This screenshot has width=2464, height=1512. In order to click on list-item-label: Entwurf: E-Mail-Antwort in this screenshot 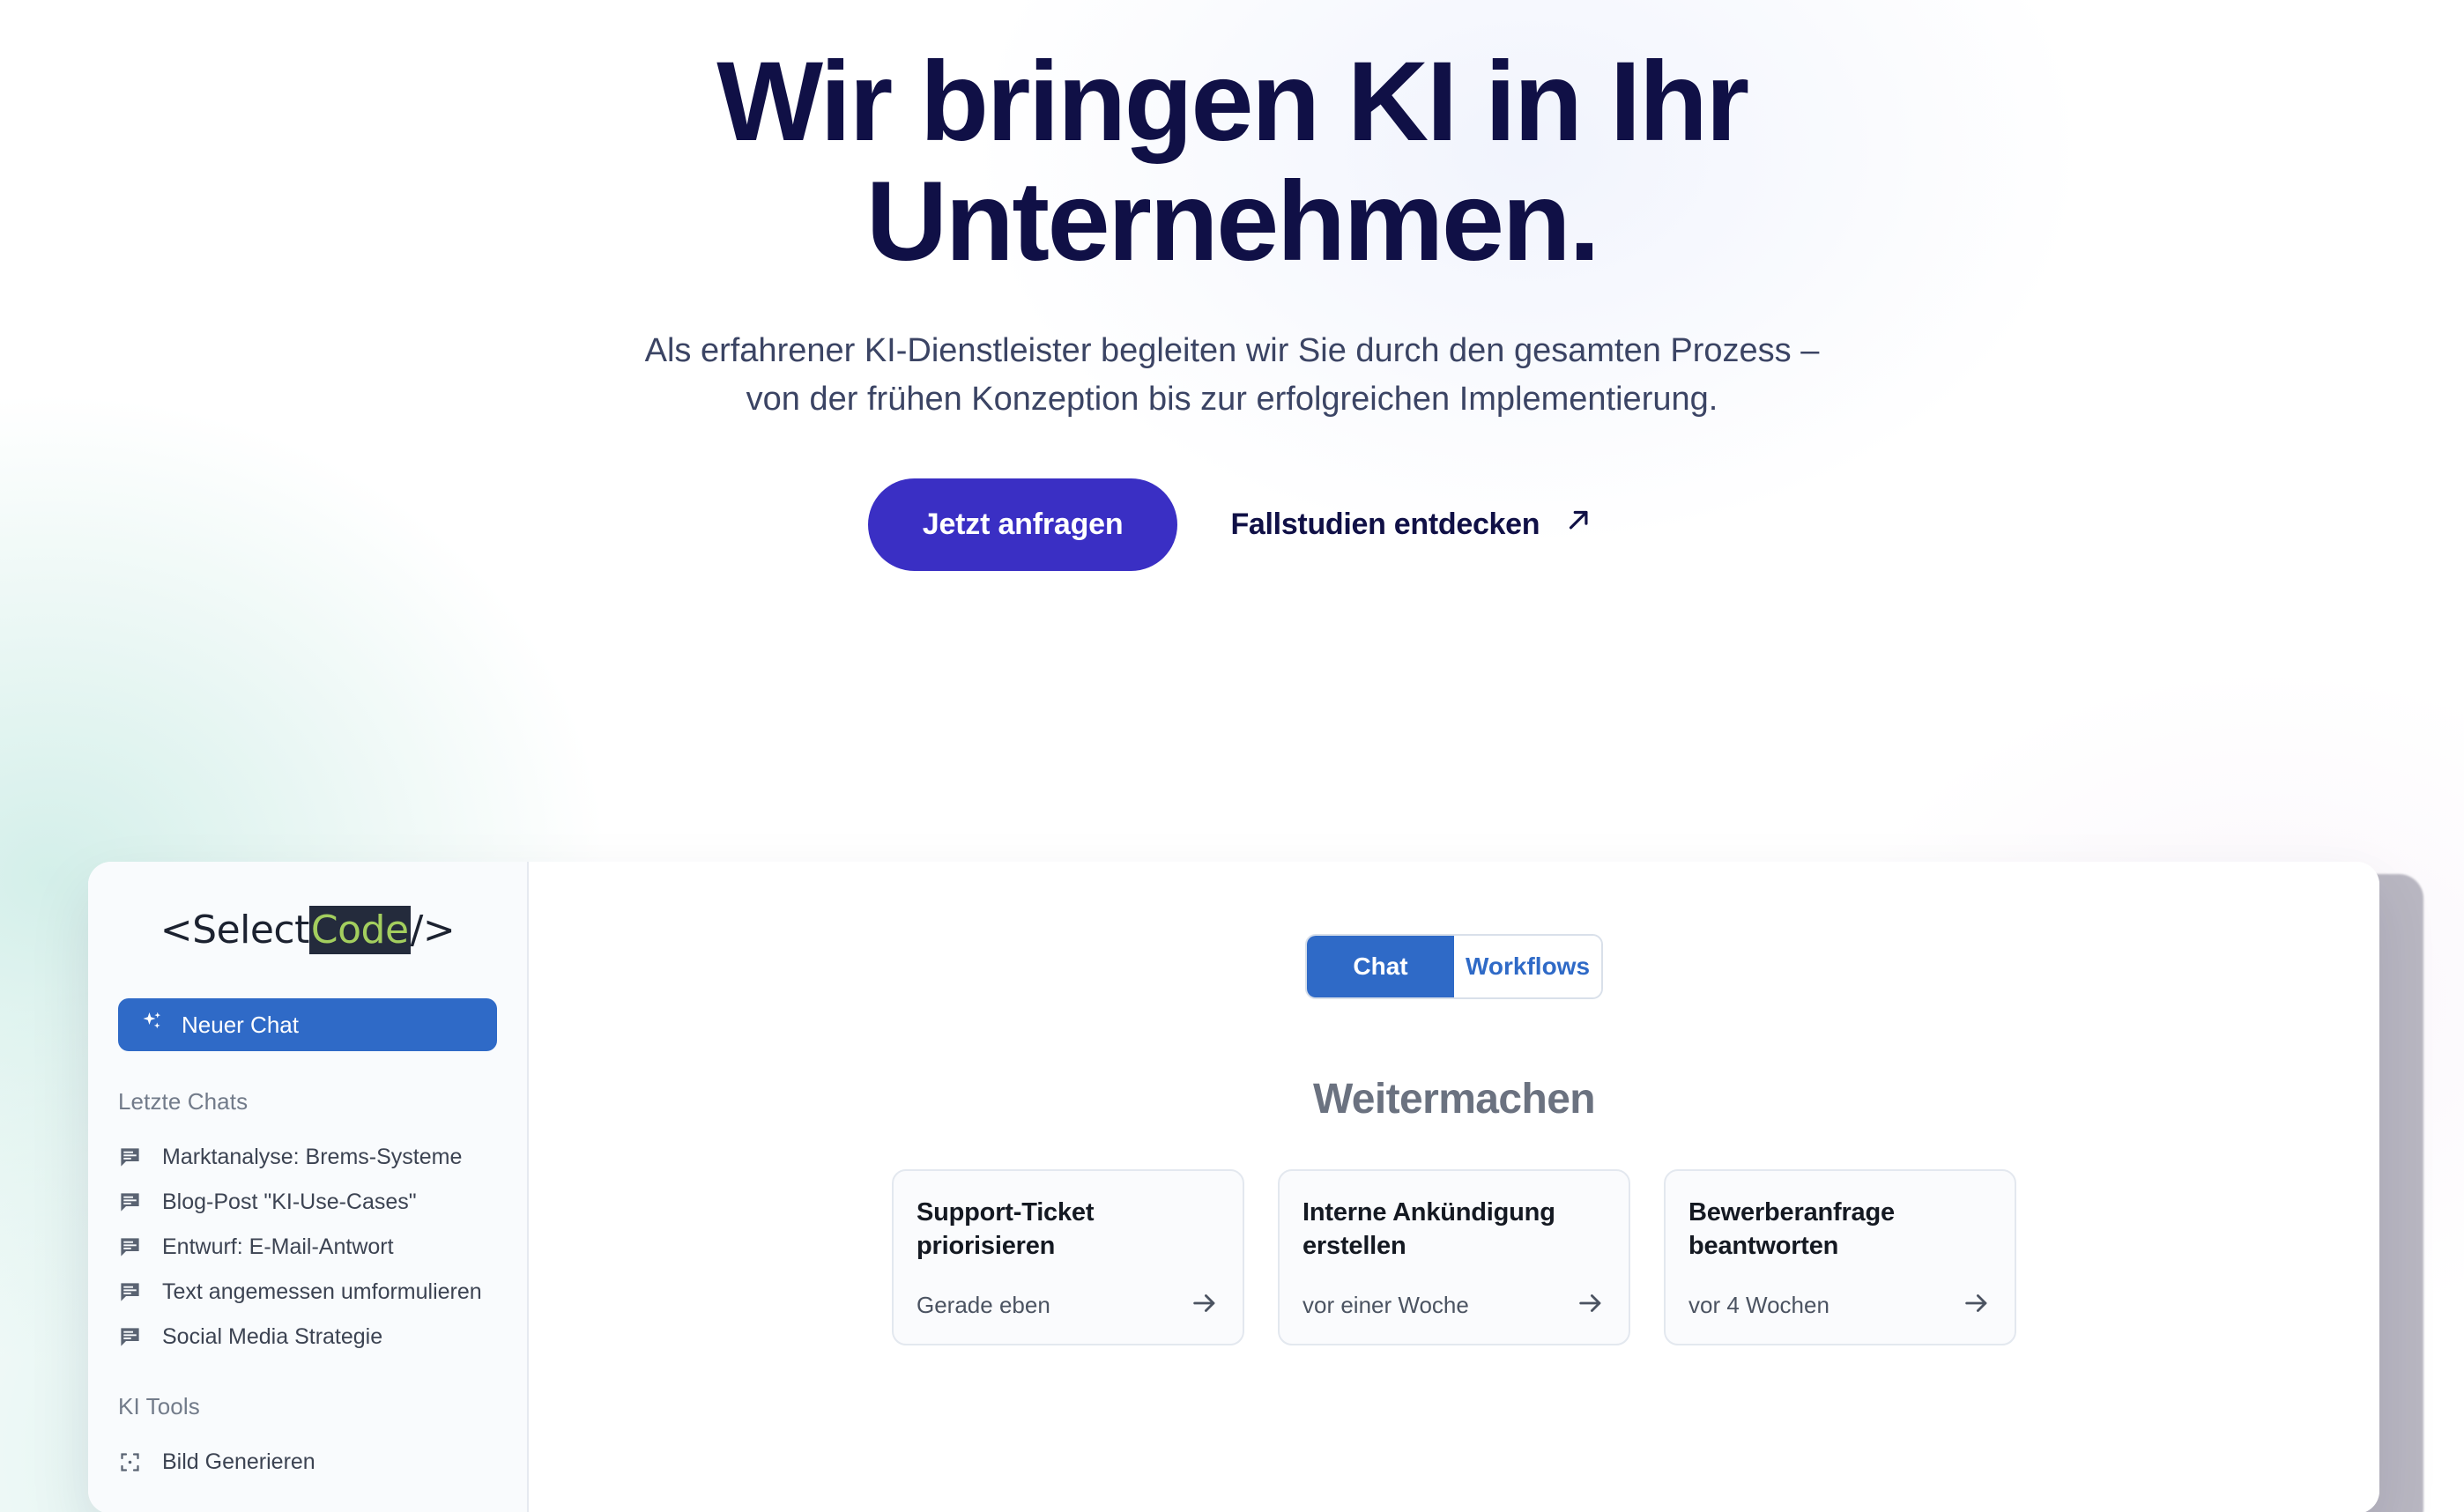, I will do `click(278, 1246)`.